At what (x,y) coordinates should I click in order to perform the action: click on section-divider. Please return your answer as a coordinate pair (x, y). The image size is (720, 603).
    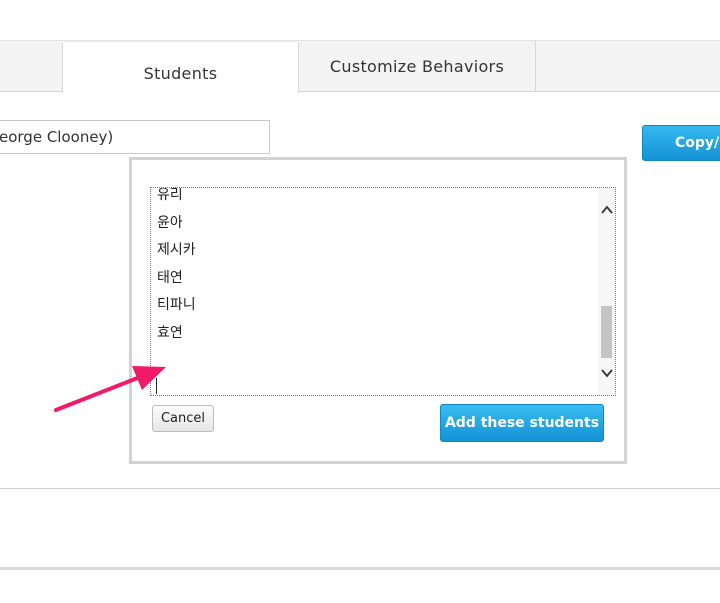
    Looking at the image, I should click on (360, 488).